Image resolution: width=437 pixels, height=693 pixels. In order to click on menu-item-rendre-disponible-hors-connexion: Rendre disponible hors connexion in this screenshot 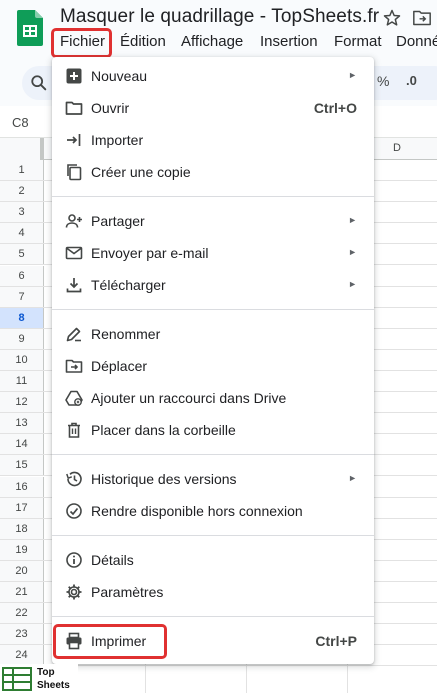, I will do `click(213, 511)`.